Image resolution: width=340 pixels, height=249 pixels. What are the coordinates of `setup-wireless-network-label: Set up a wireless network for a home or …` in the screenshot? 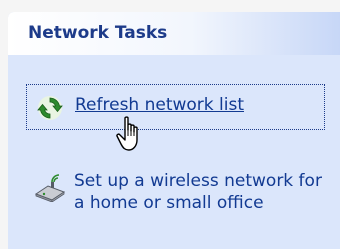 It's located at (204, 192).